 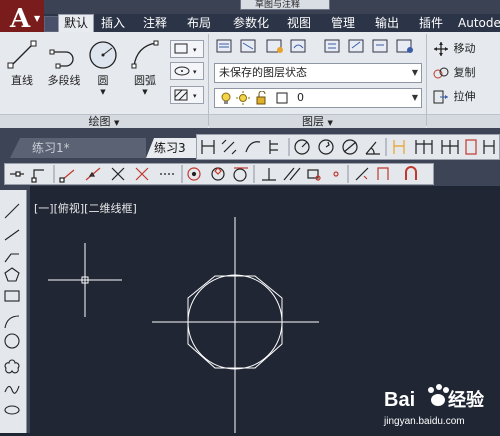 I want to click on jogged-dimension-icon, so click(x=326, y=147).